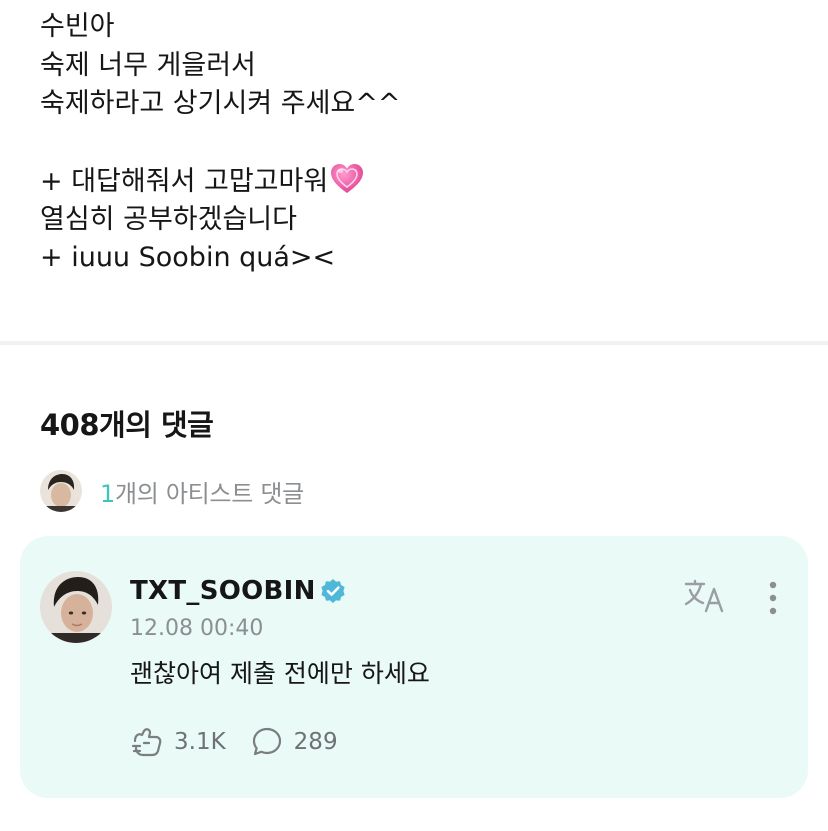 Image resolution: width=828 pixels, height=831 pixels. What do you see at coordinates (280, 673) in the screenshot?
I see `comment-text: 괜찮아여 제출 전에만 하세요` at bounding box center [280, 673].